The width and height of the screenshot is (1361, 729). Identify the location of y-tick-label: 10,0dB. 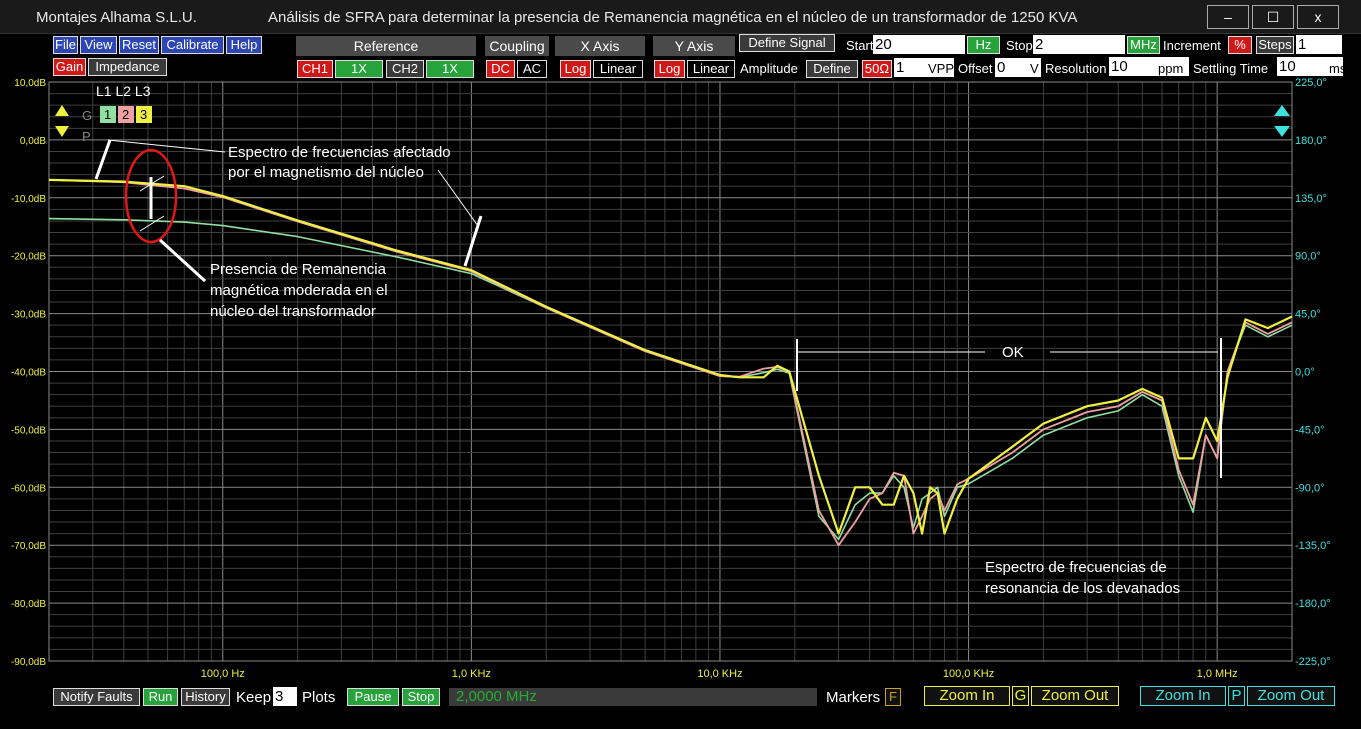
(30, 83).